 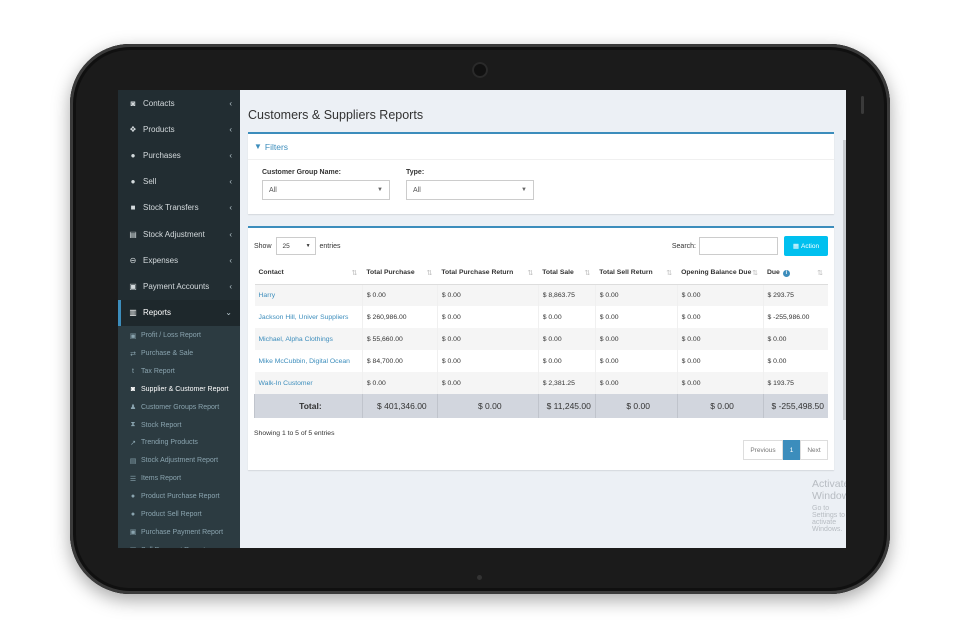 I want to click on submenu-item-items-report: ☰ Items Report, so click(x=179, y=479).